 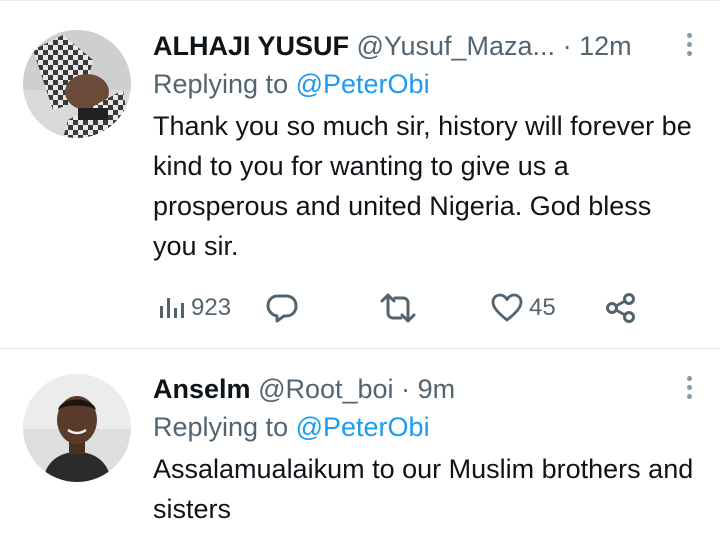 I want to click on tweet-header: Anselm @Root_boi · 9m, so click(x=426, y=389).